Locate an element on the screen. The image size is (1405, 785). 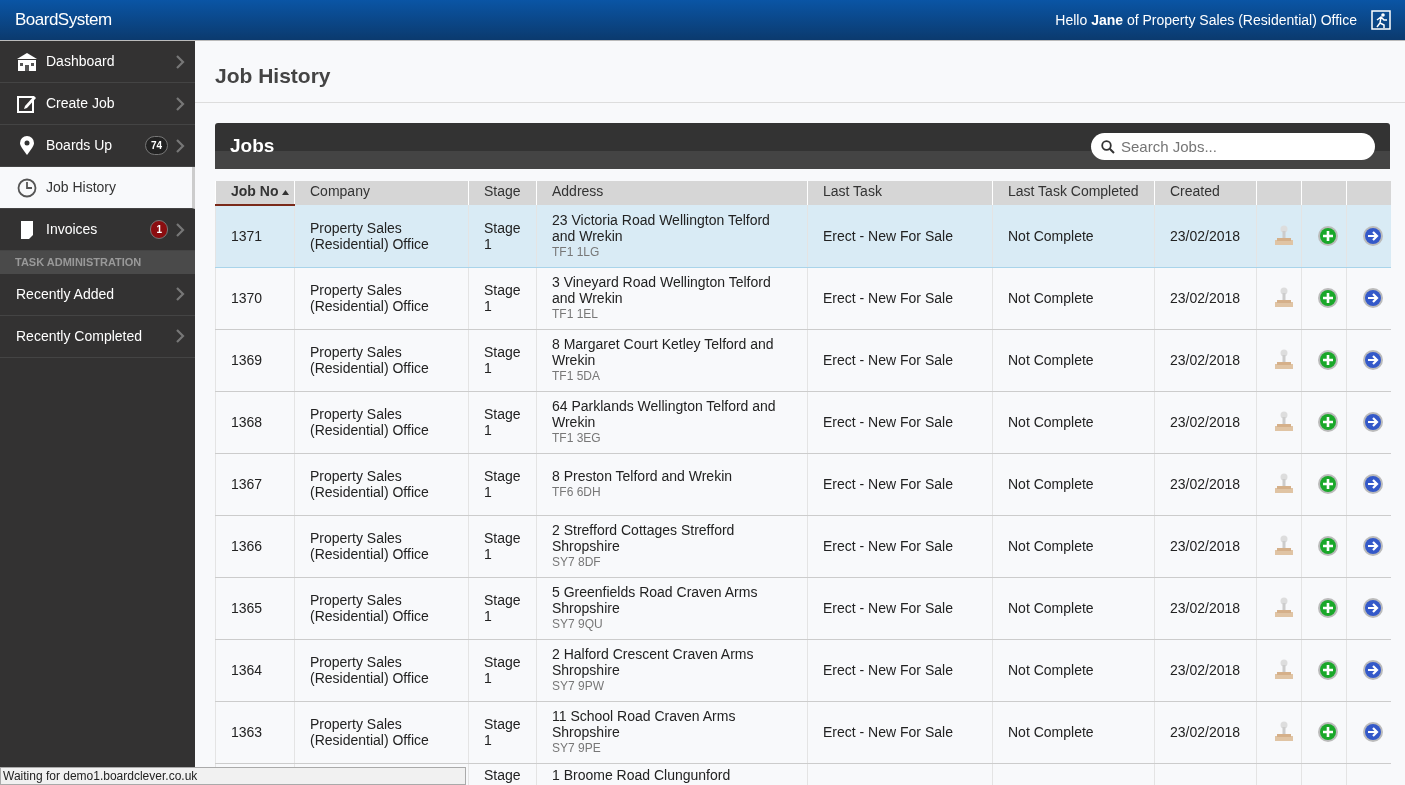
table-row: 1367 Property Sales (Residential) Office Stage 1 8 Preston Telford and Wrekin TF6 6DH Erect - New For Sale Not Complete 23/02/2018 is located at coordinates (803, 484).